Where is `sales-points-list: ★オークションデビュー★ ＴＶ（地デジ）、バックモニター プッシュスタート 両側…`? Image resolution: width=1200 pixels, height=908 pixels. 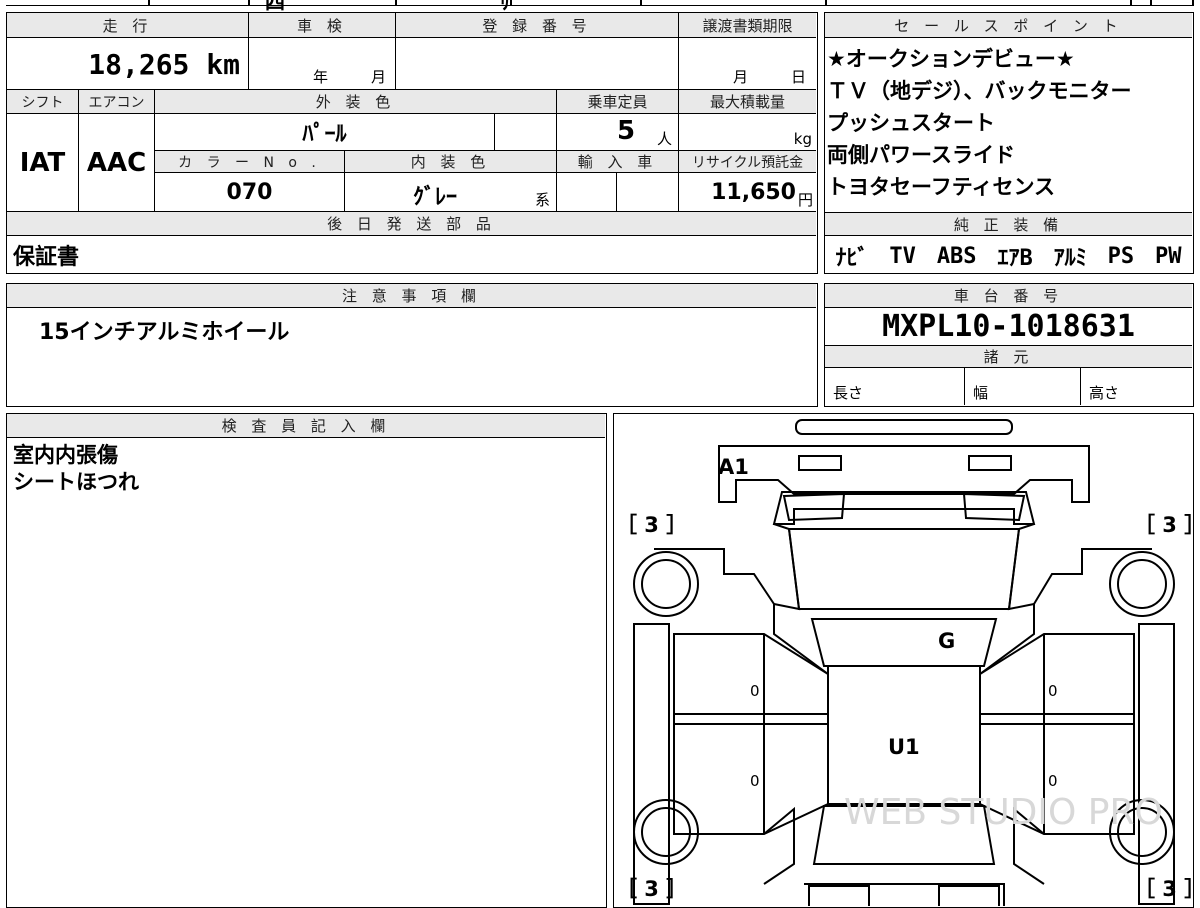 sales-points-list: ★オークションデビュー★ ＴＶ（地デジ）、バックモニター プッシュスタート 両側… is located at coordinates (979, 123).